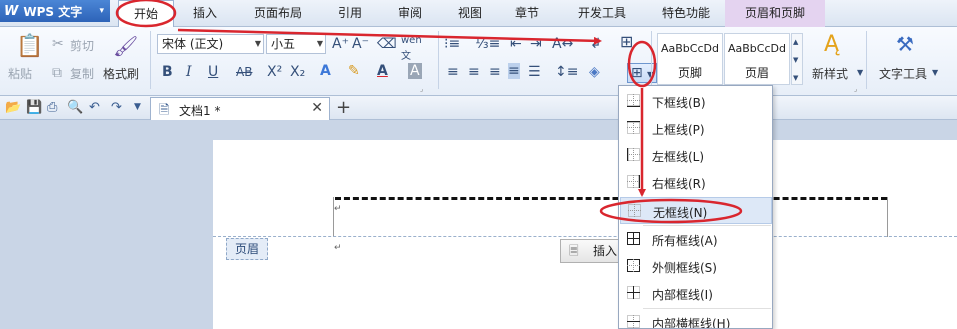 The width and height of the screenshot is (957, 329). I want to click on header-border-line, so click(611, 198).